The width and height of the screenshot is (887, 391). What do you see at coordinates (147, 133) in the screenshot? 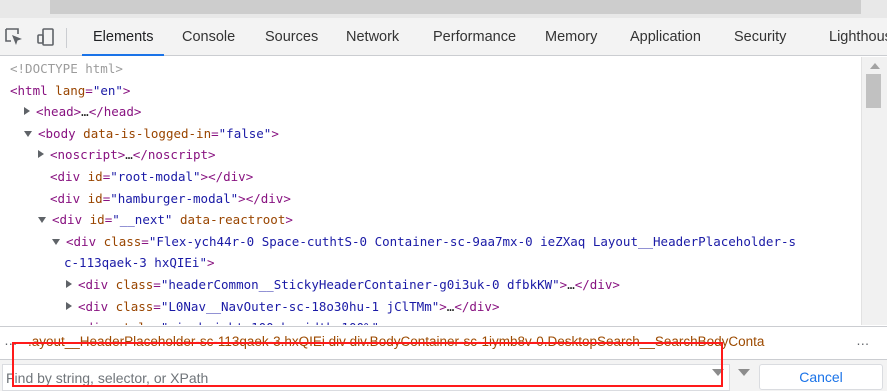
I see `attribute-name: data-is-logged-in` at bounding box center [147, 133].